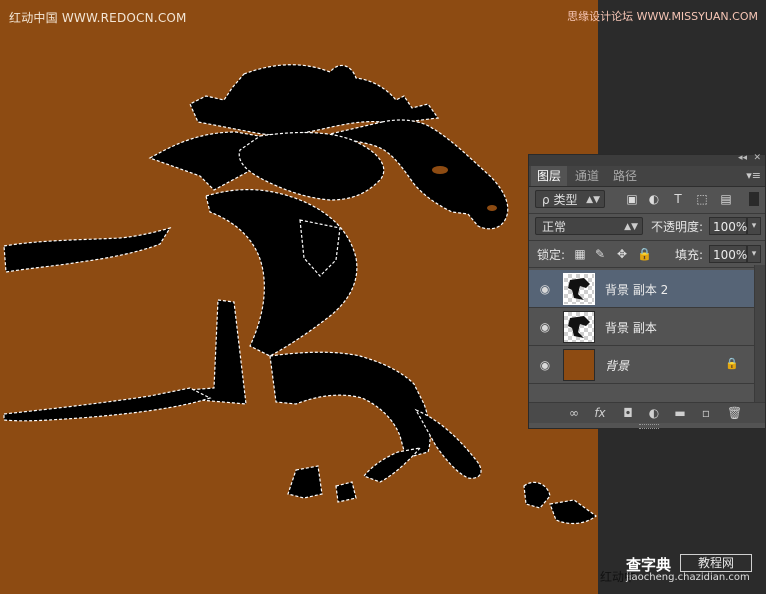 This screenshot has width=766, height=594. I want to click on layer-name: 背景, so click(617, 366).